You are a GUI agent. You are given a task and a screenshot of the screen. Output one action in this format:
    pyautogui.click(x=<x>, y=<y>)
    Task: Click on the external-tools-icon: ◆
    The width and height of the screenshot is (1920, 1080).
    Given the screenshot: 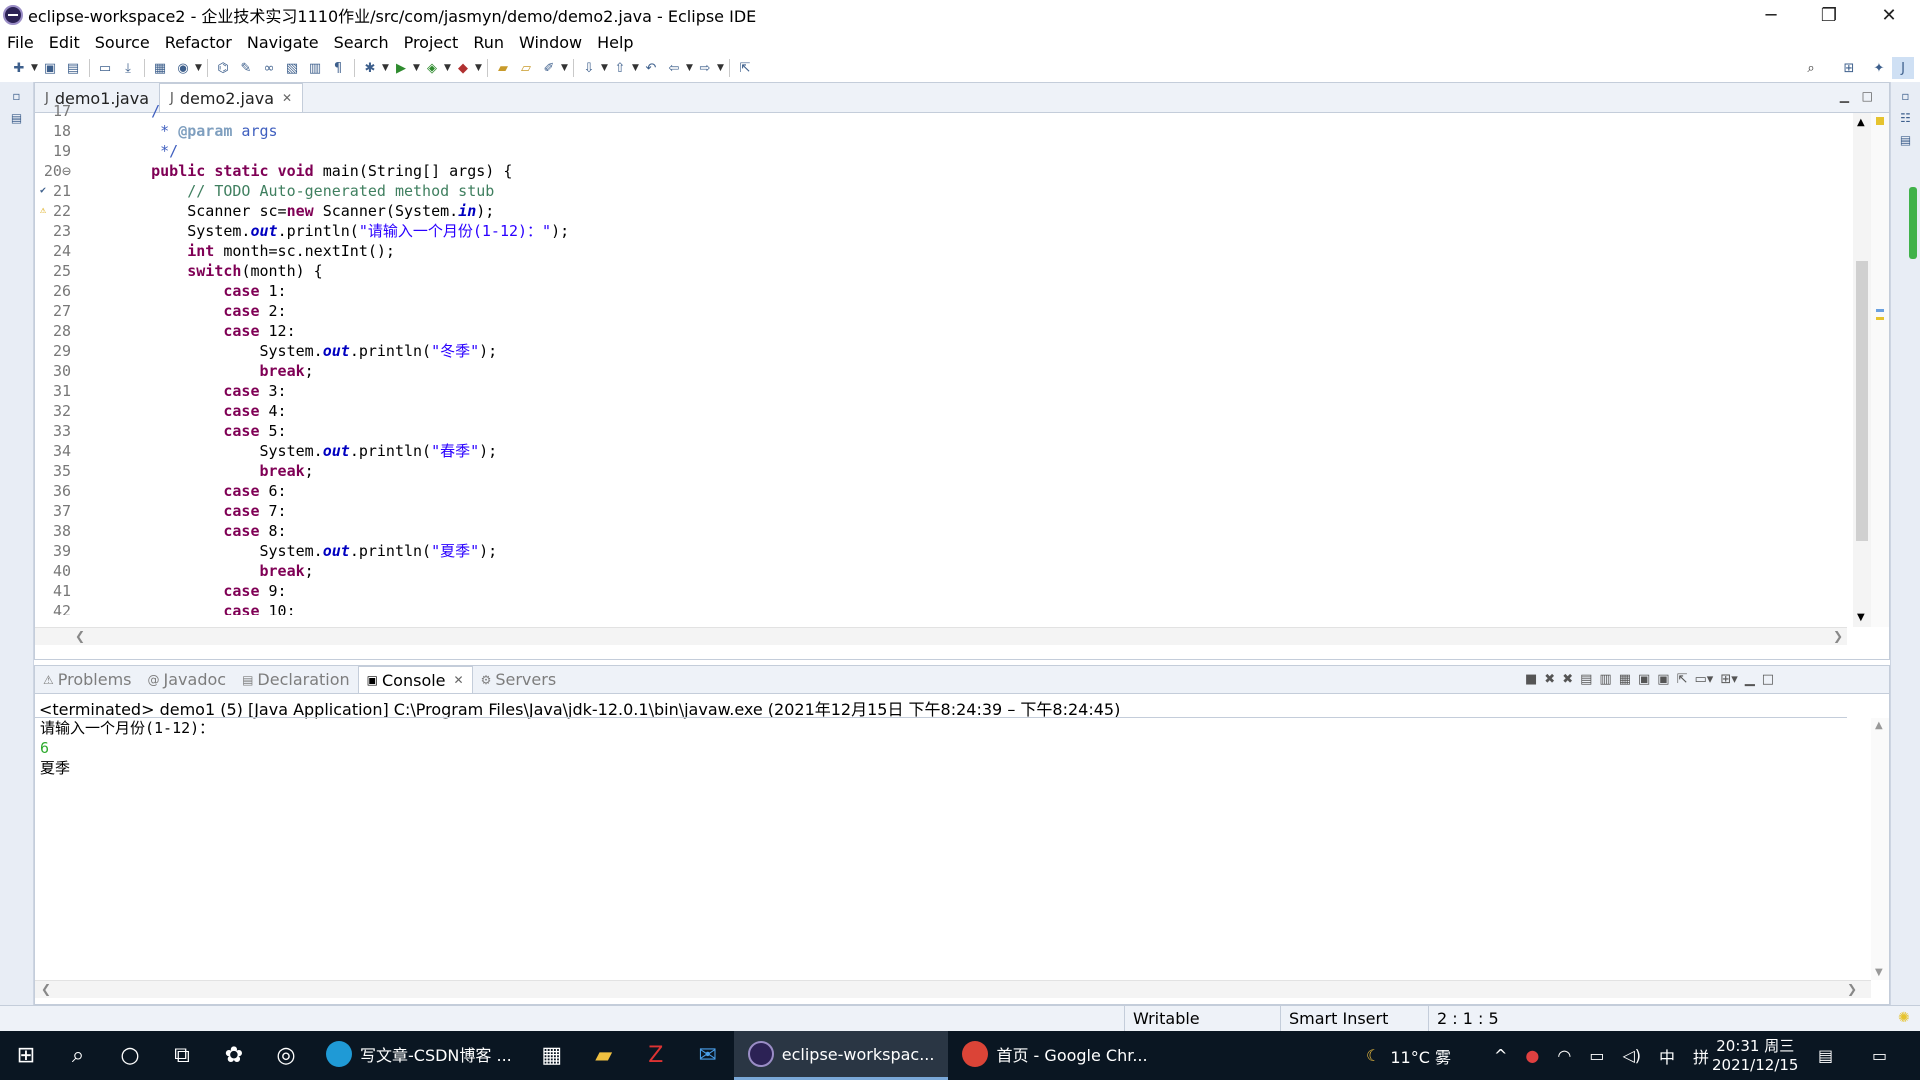 What is the action you would take?
    pyautogui.click(x=463, y=68)
    